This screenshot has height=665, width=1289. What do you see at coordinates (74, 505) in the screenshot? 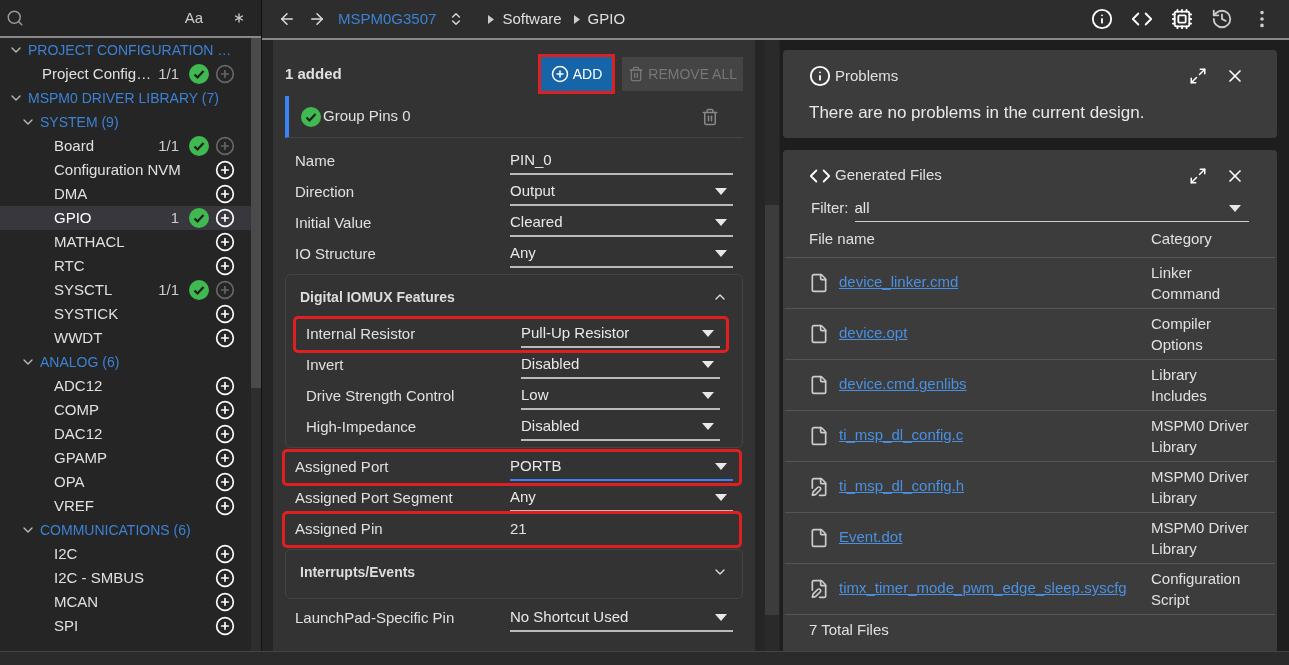
I see `item-label: VREF` at bounding box center [74, 505].